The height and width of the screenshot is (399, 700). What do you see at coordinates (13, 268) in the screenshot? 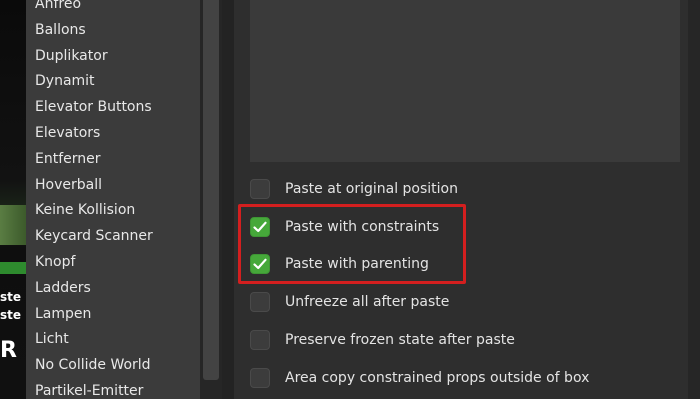
I see `game-scenery-strip` at bounding box center [13, 268].